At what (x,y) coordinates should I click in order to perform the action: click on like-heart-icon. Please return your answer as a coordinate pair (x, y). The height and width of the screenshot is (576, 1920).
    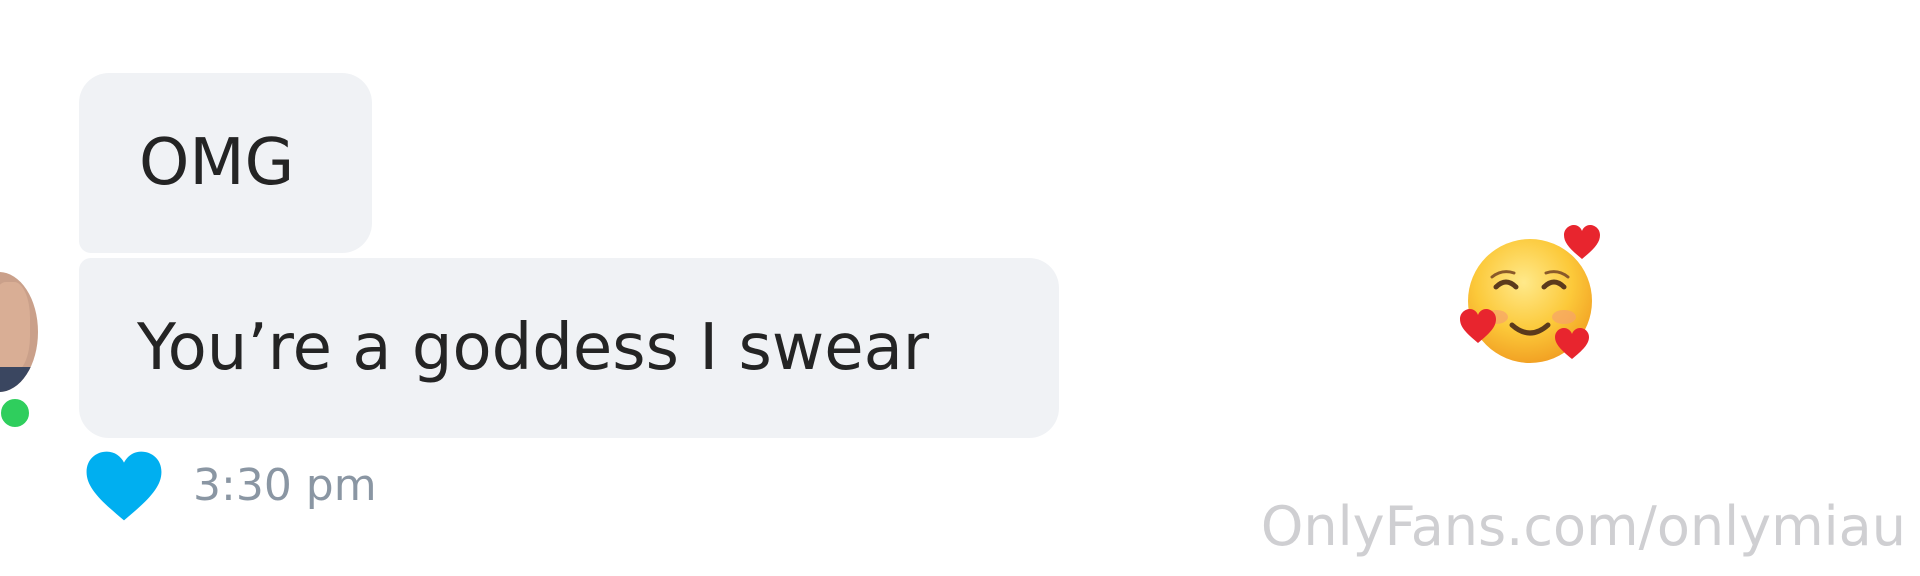
    Looking at the image, I should click on (124, 486).